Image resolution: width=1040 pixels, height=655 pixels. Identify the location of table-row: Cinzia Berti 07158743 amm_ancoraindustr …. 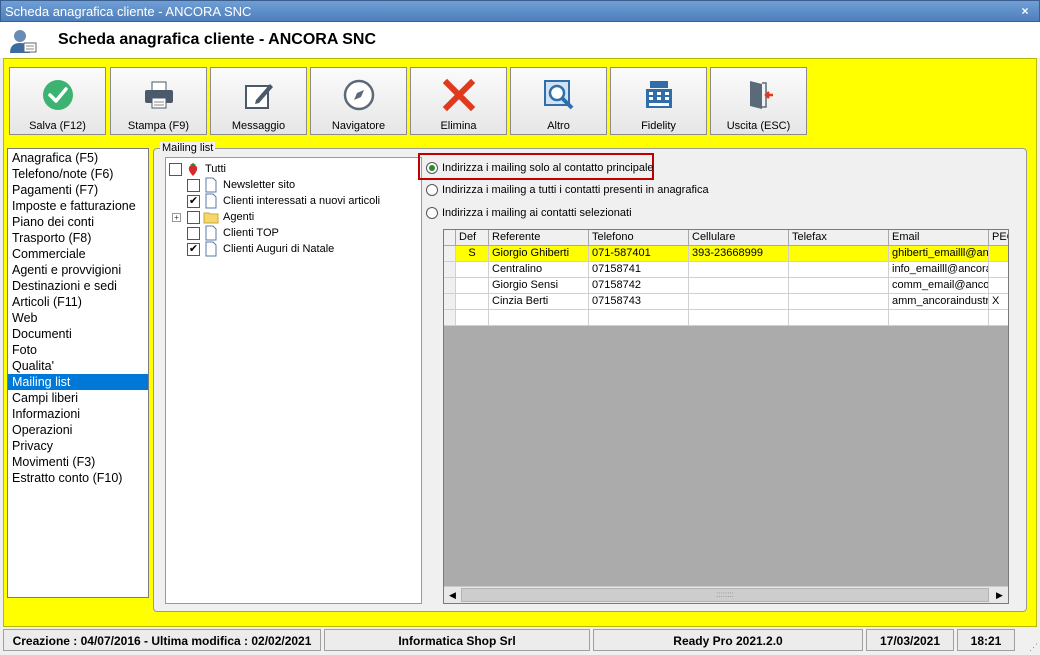
(726, 302).